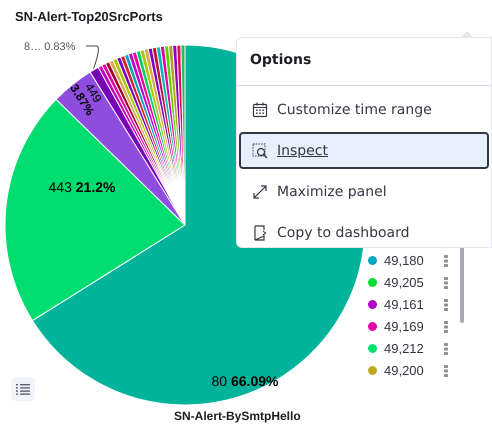 The width and height of the screenshot is (492, 434). I want to click on legend-toggle-button, so click(23, 389).